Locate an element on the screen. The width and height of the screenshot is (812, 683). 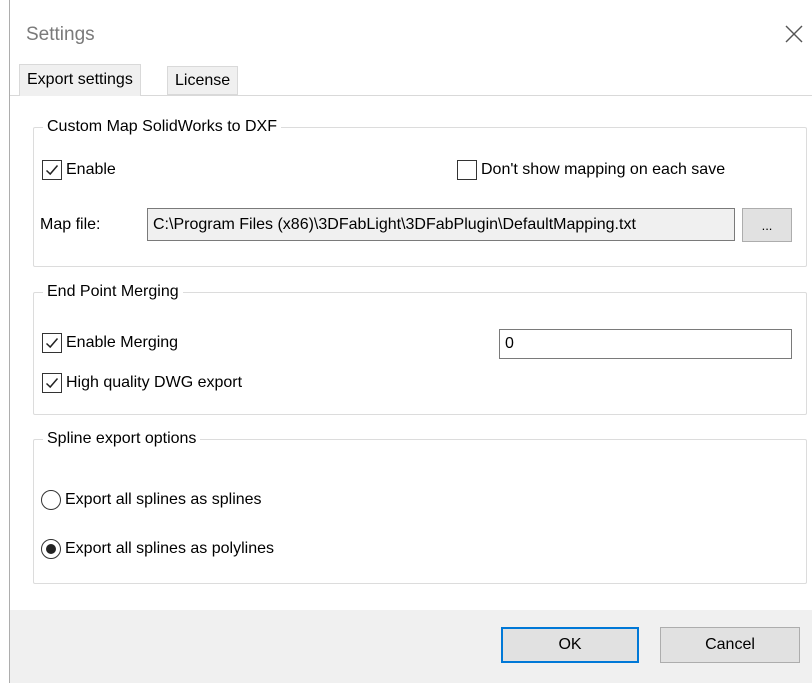
group-custom-map-legend: Custom Map SolidWorks to DXF is located at coordinates (162, 127).